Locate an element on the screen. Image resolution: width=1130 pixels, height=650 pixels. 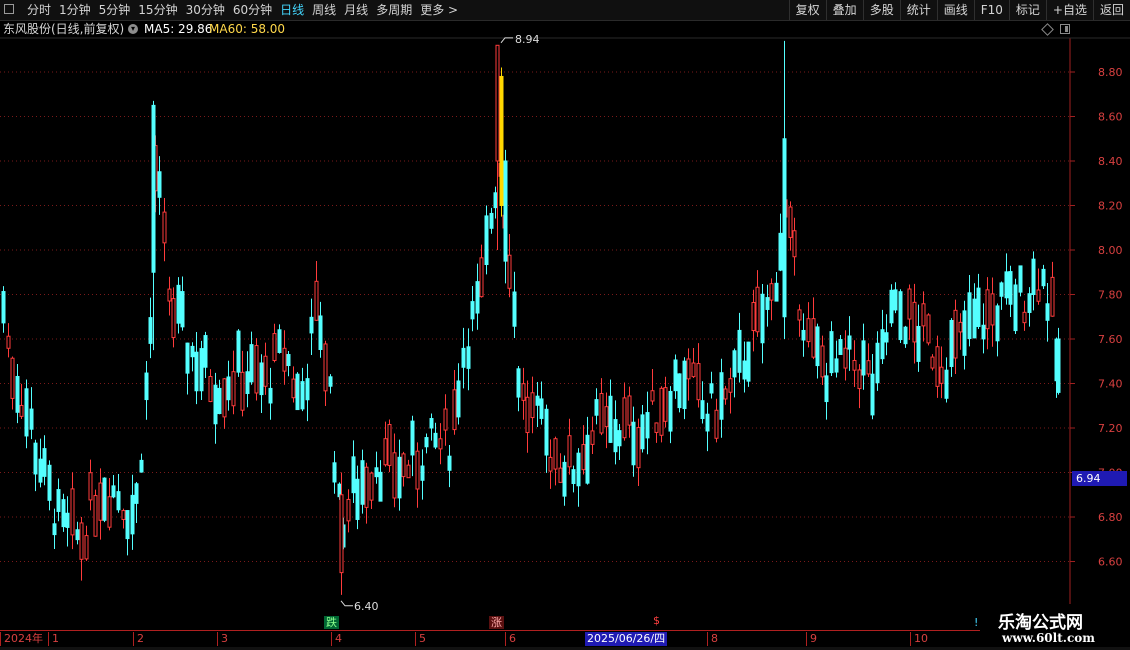
info-marker-icon: ! is located at coordinates (976, 622).